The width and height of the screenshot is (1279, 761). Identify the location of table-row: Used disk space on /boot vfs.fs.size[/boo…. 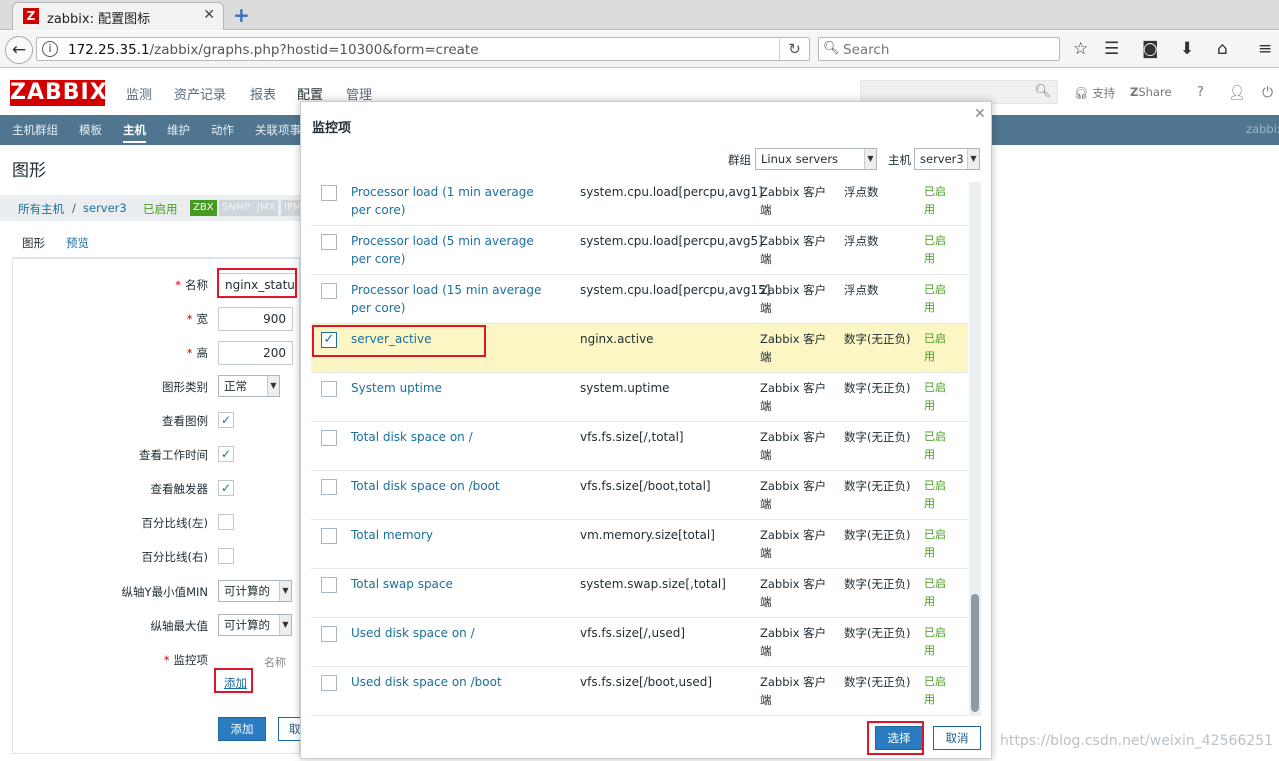
(639, 691).